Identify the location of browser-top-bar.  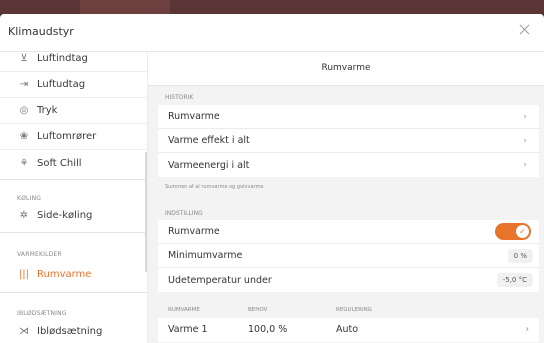
(272, 7).